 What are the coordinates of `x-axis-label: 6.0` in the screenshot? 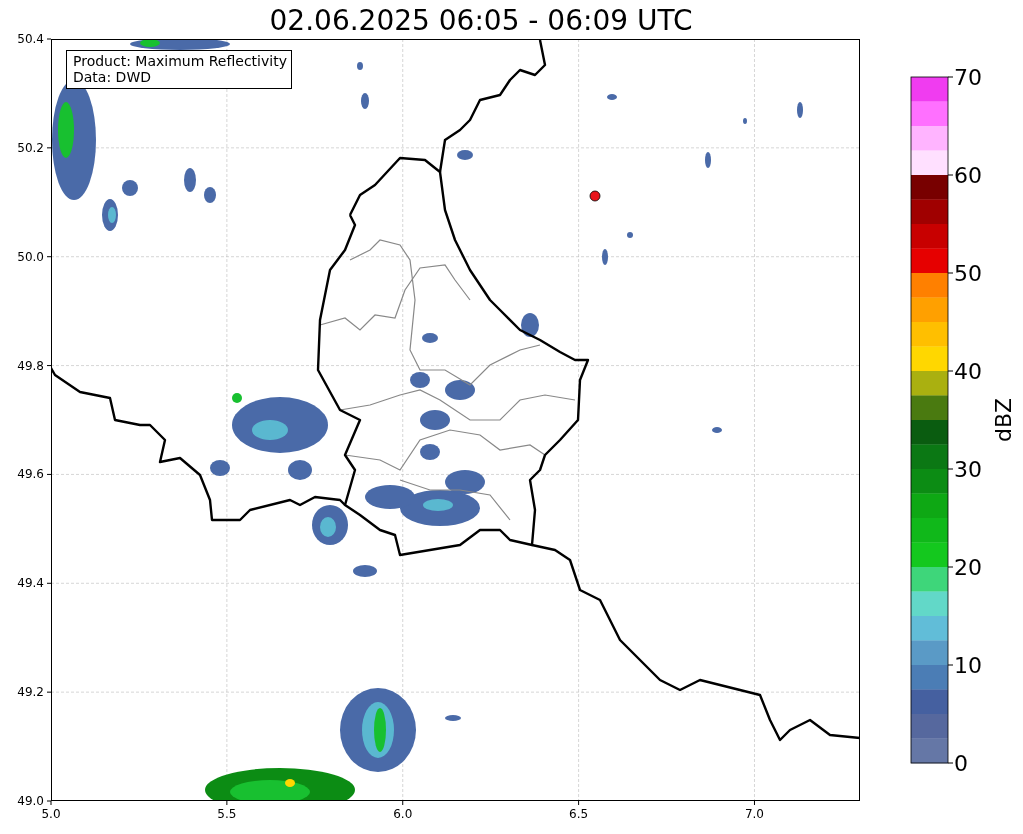 It's located at (403, 814).